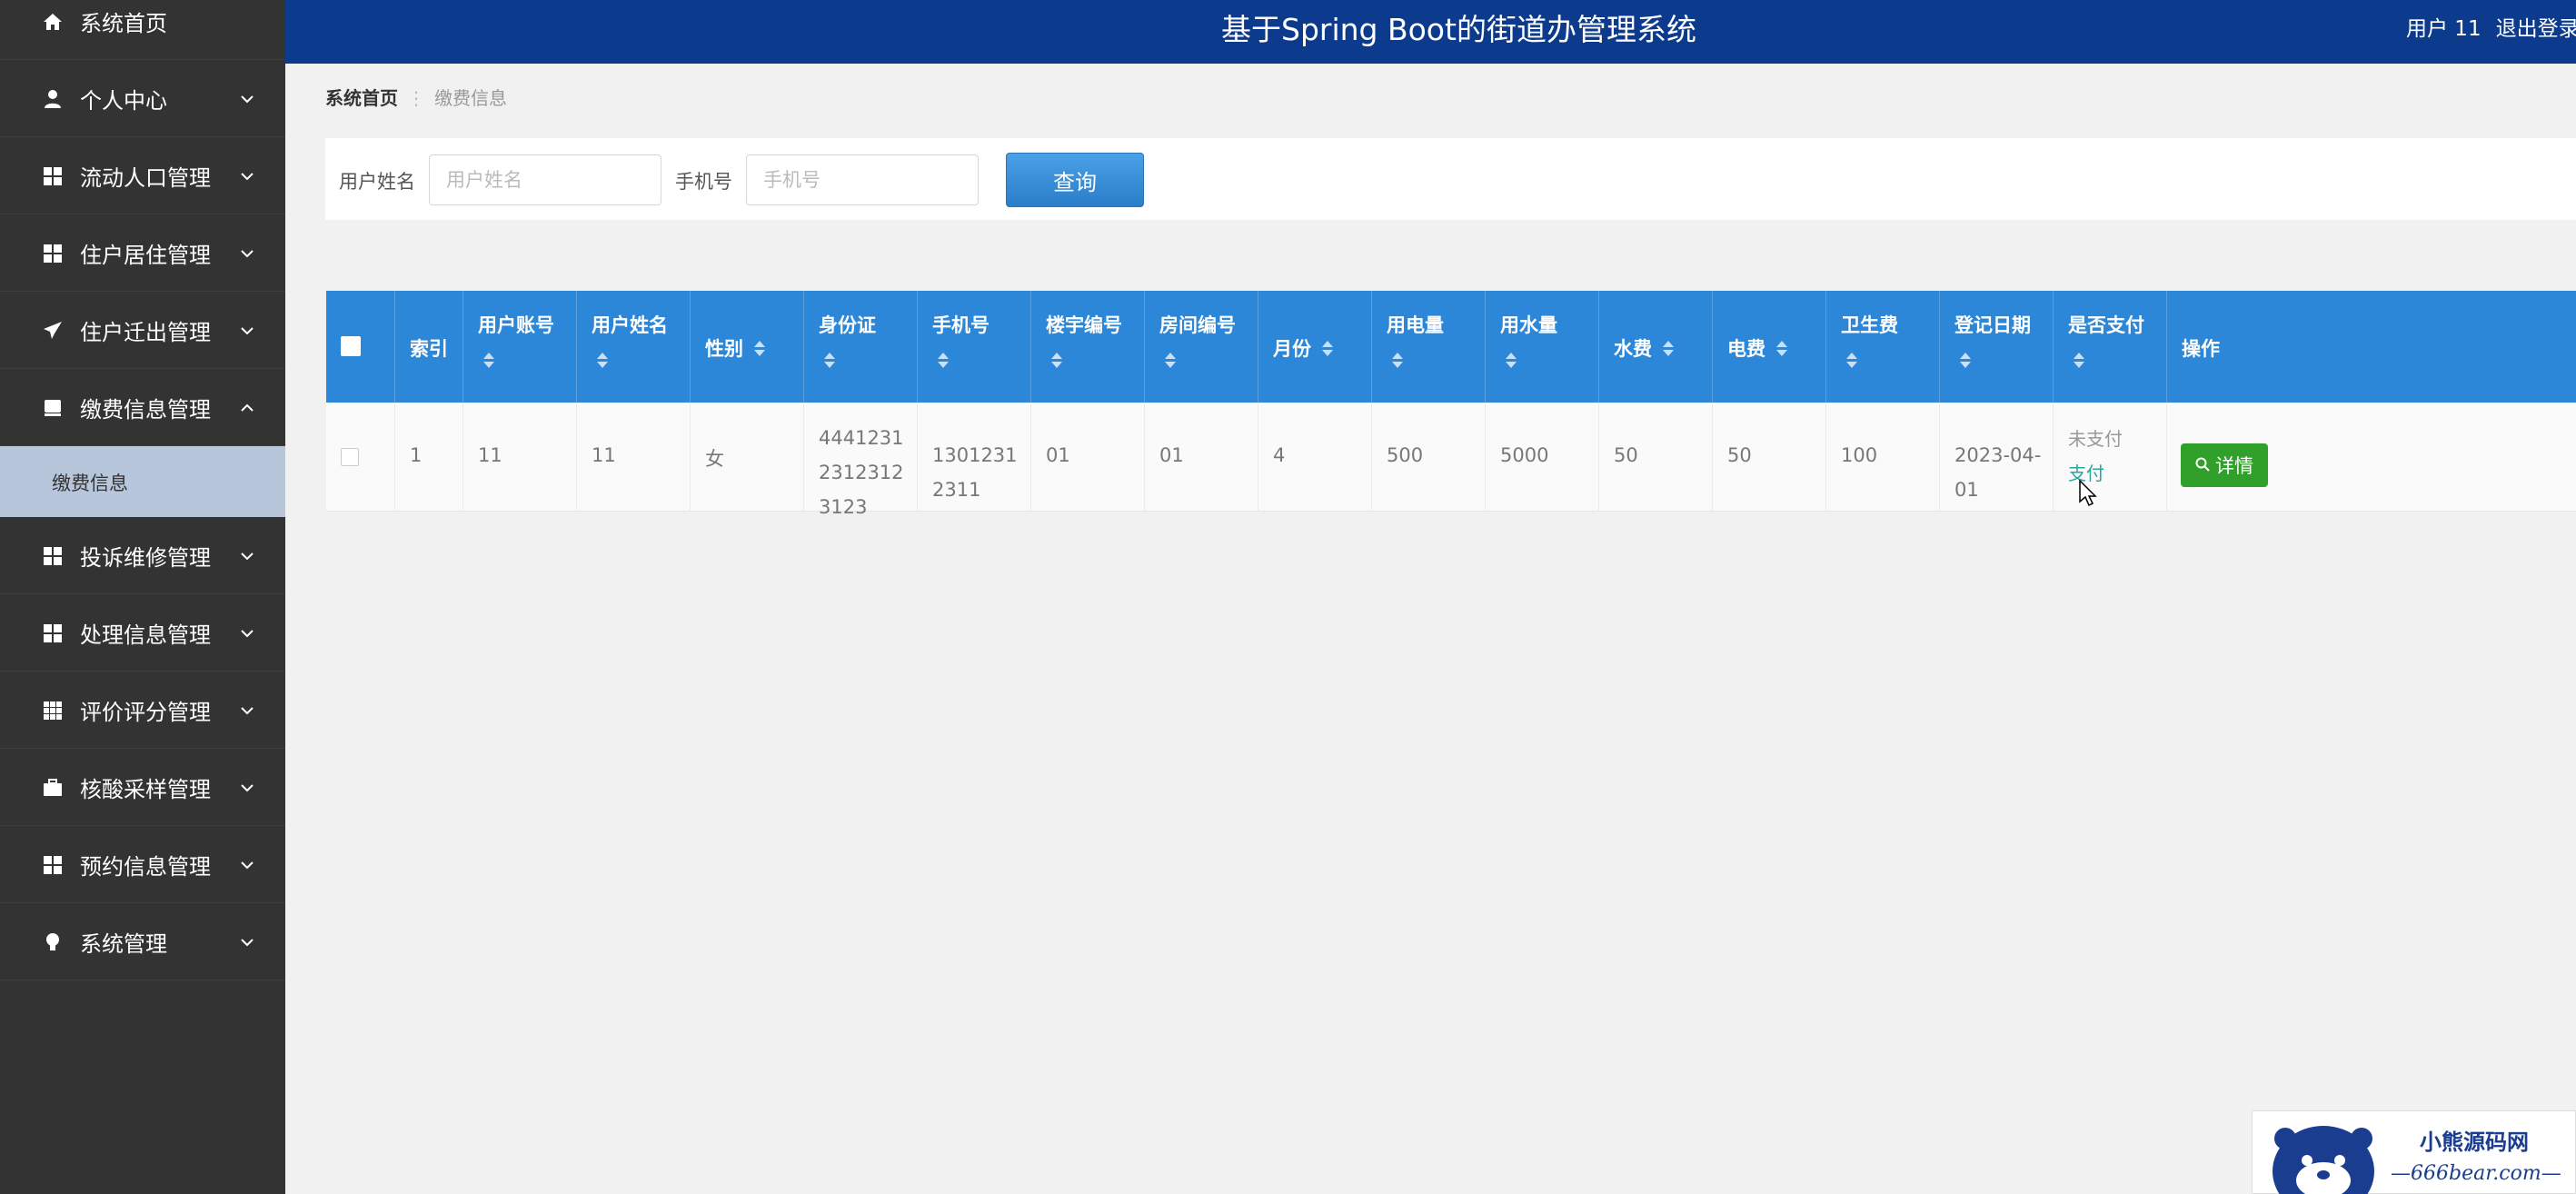 This screenshot has height=1194, width=2576. What do you see at coordinates (143, 633) in the screenshot?
I see `sidebar-item-processing: 处理信息管理` at bounding box center [143, 633].